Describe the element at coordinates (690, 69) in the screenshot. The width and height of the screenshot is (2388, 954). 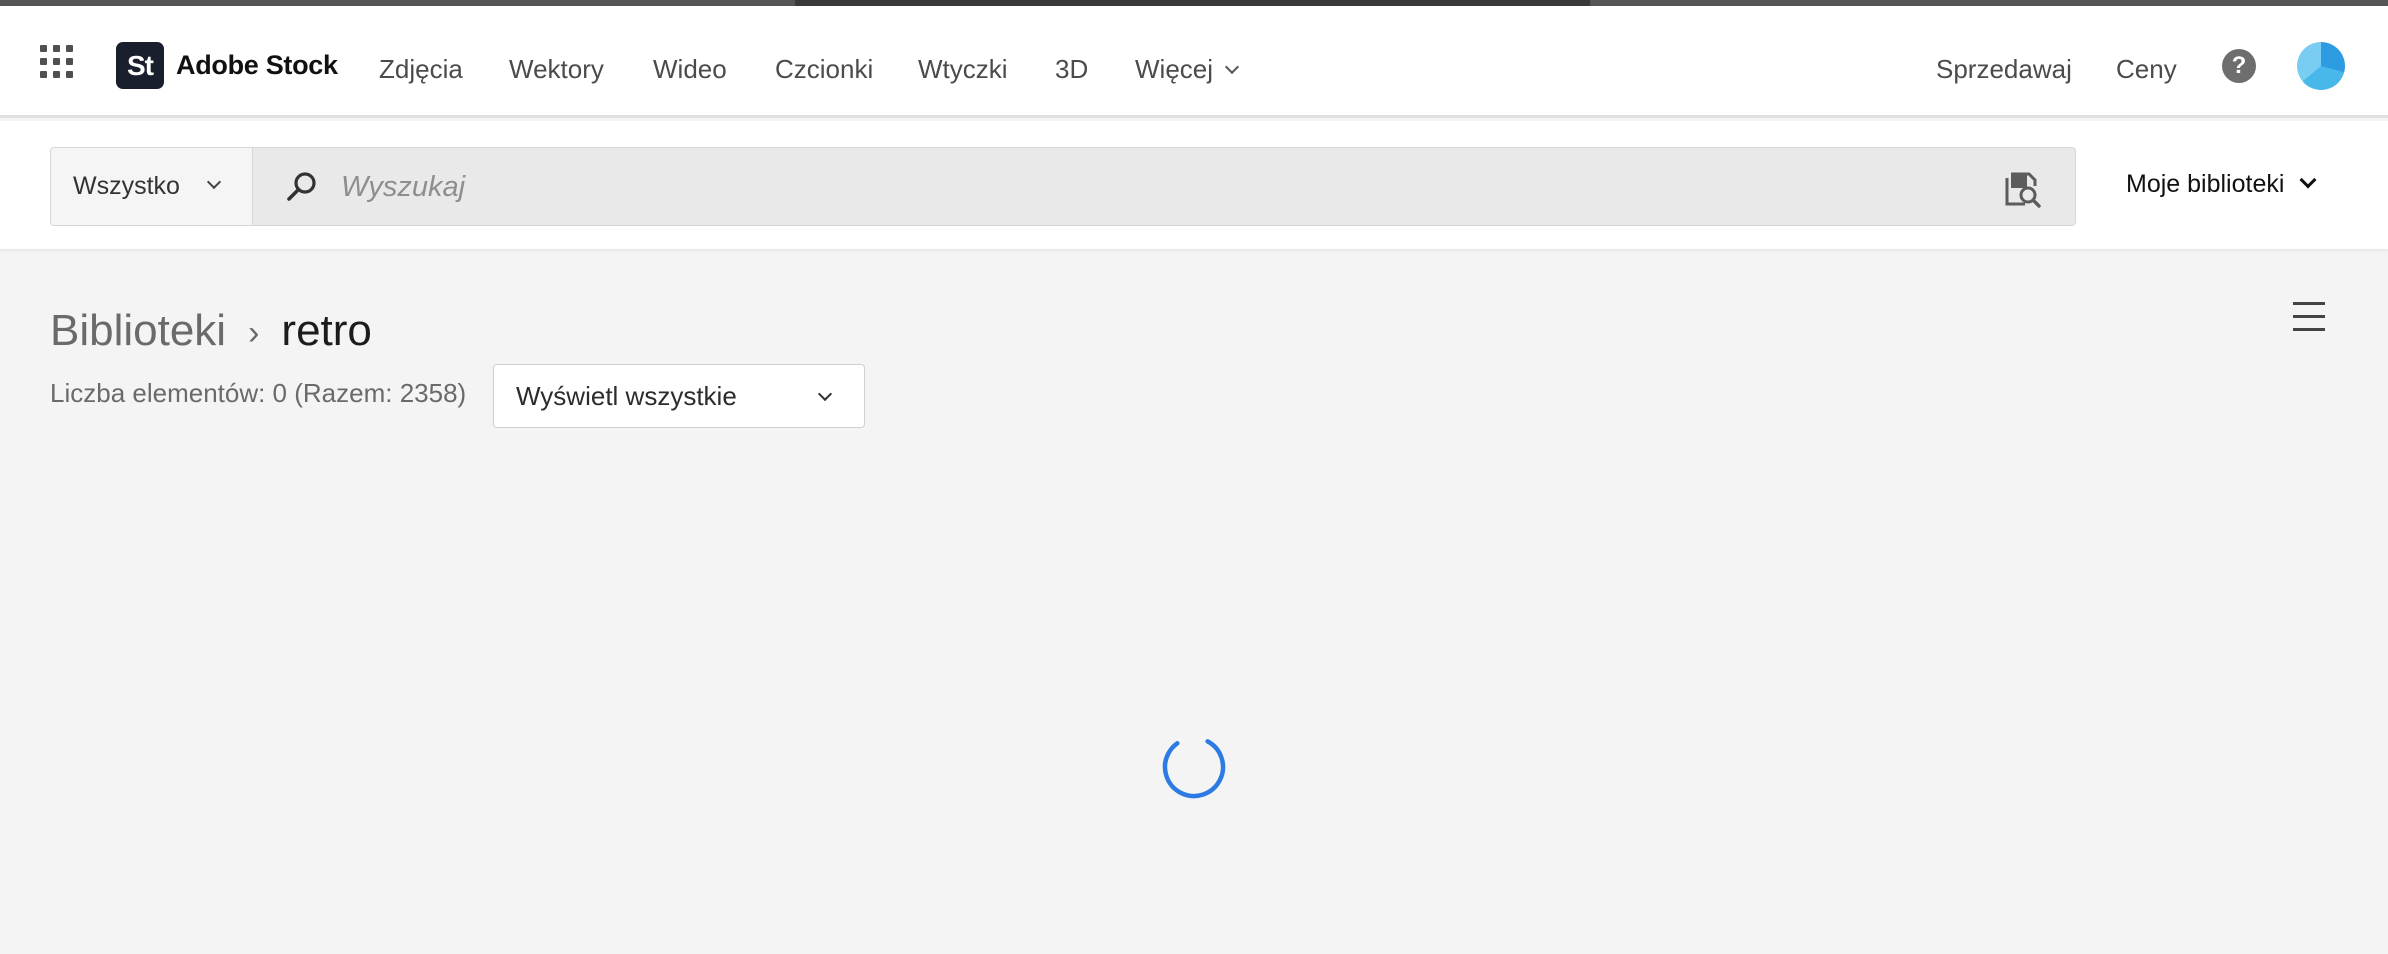
I see `nav-item-video: Wideo` at that location.